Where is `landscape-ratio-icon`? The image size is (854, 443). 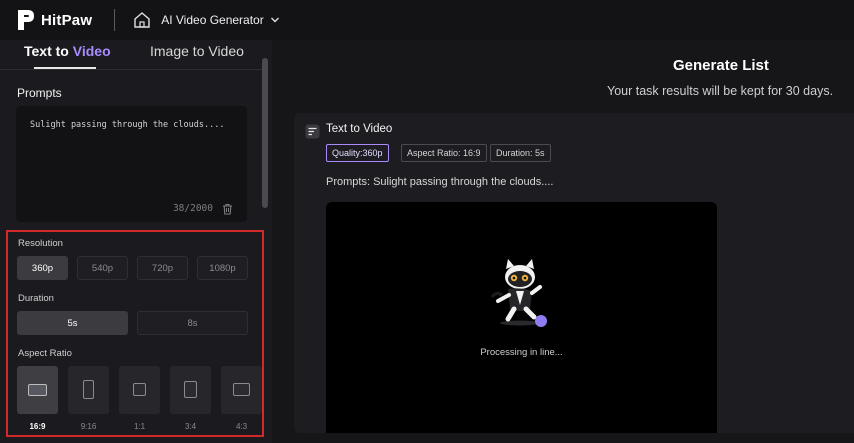
landscape-ratio-icon is located at coordinates (37, 390).